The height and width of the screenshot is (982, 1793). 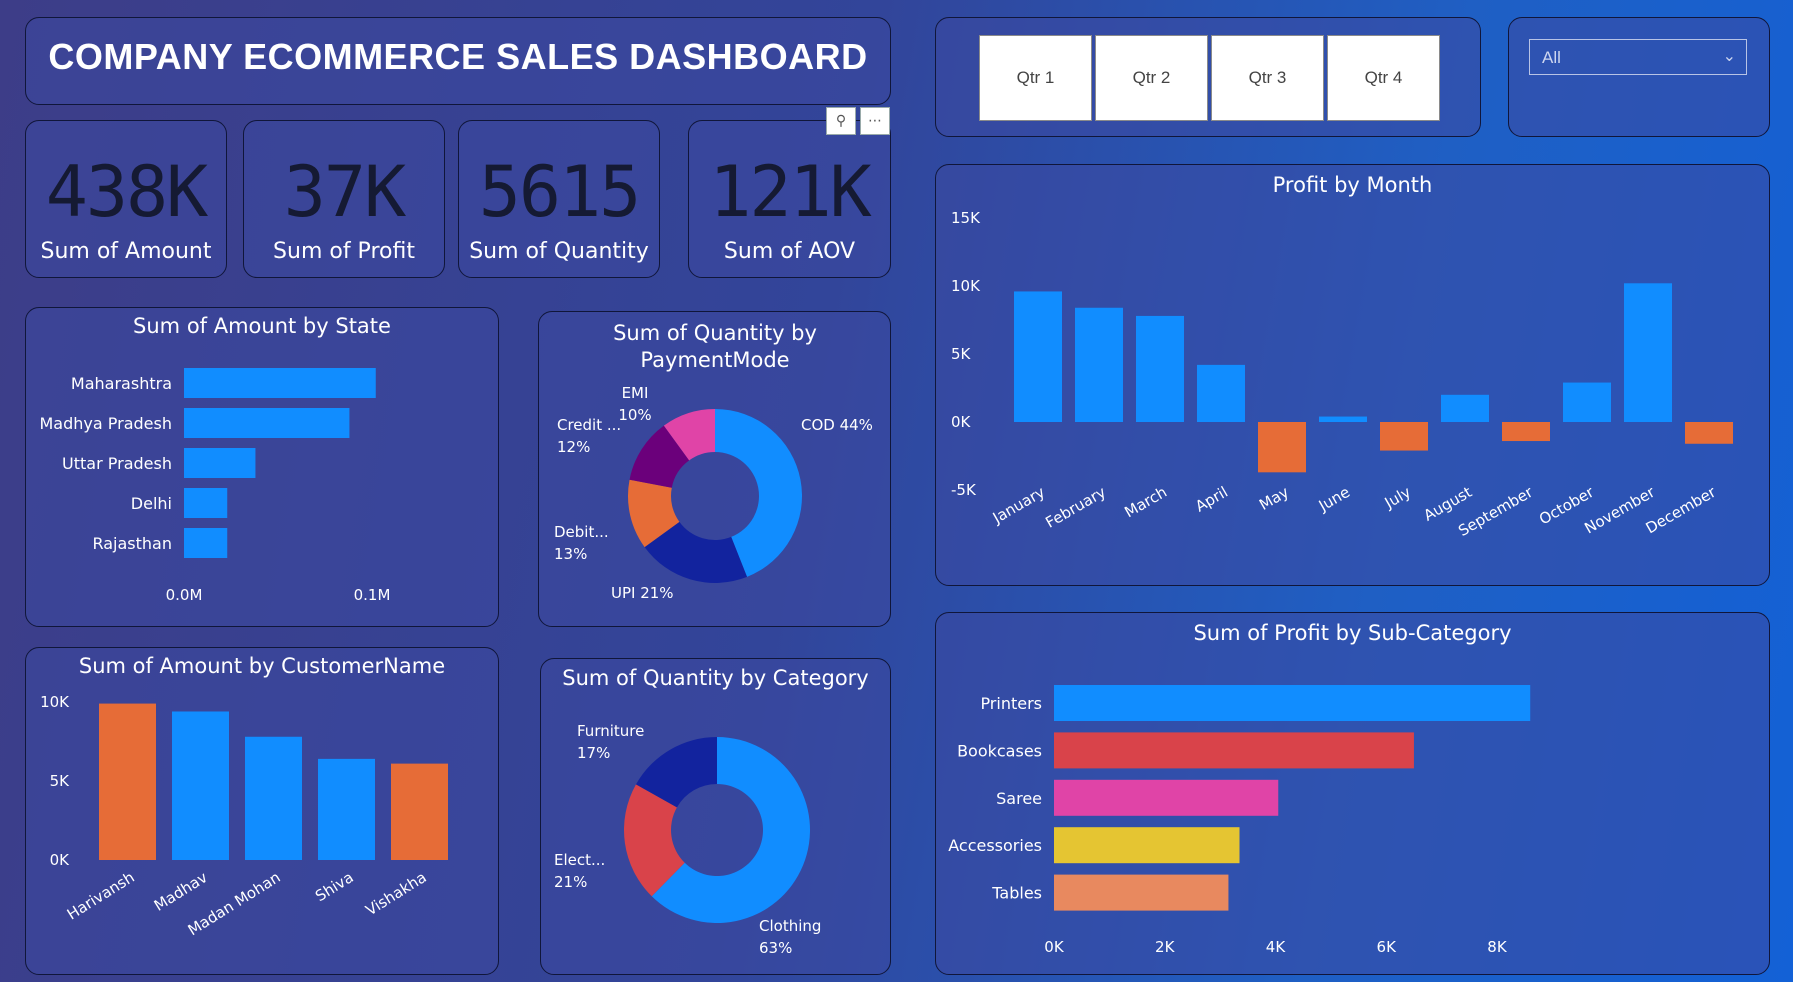 What do you see at coordinates (790, 926) in the screenshot?
I see `slice-label: Clothing` at bounding box center [790, 926].